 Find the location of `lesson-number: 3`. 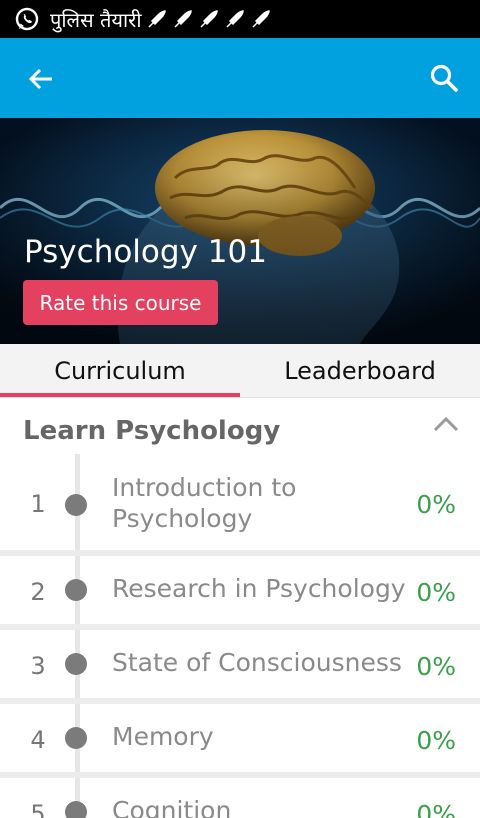

lesson-number: 3 is located at coordinates (38, 666).